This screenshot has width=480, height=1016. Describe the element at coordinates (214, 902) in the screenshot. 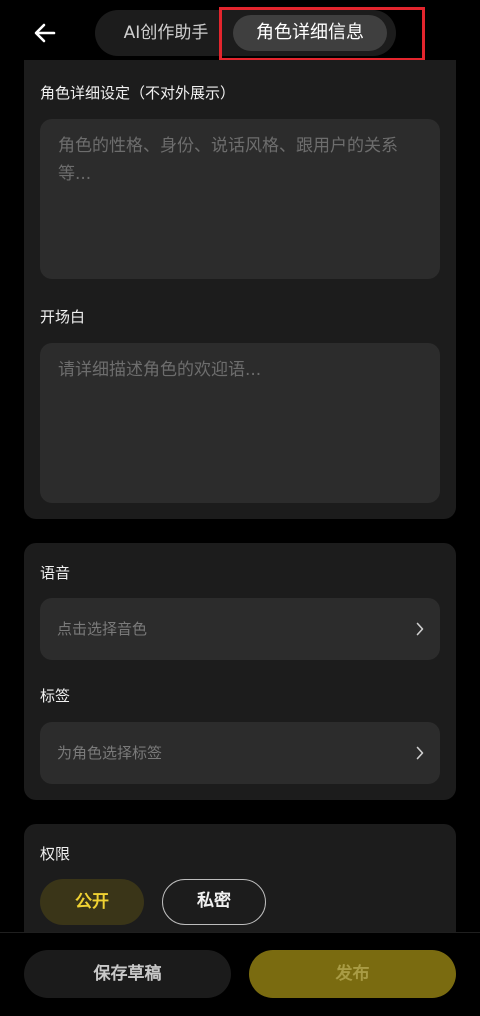

I see `permission-private-button: 私密` at that location.